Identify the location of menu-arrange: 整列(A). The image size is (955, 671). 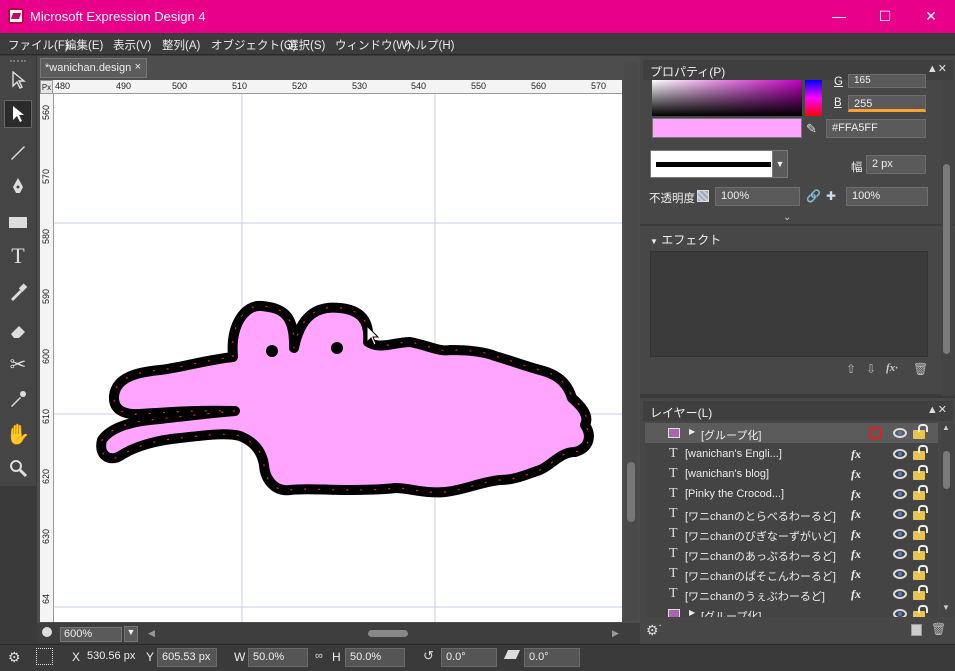
(181, 45).